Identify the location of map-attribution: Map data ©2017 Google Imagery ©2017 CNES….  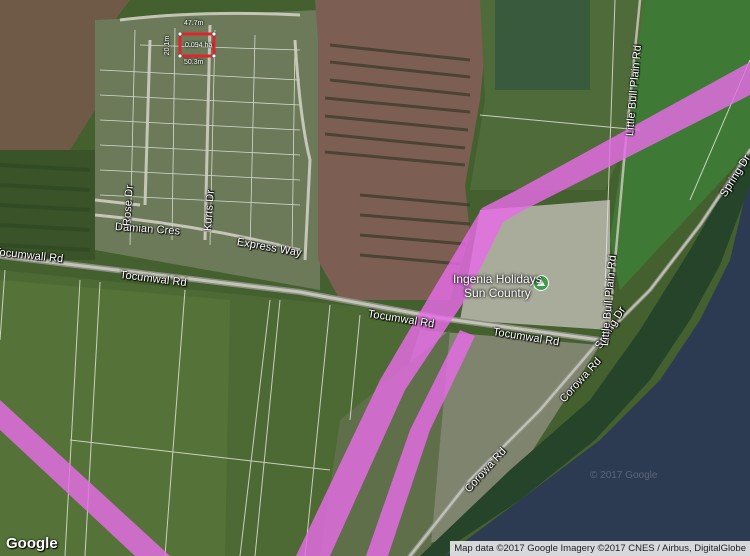
(600, 548).